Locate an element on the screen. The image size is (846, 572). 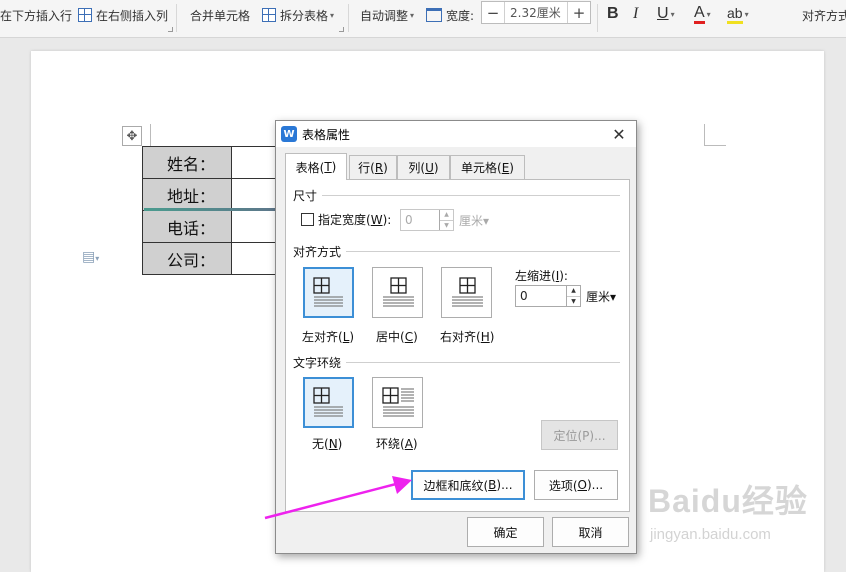
ok-button: 确定 is located at coordinates (505, 532).